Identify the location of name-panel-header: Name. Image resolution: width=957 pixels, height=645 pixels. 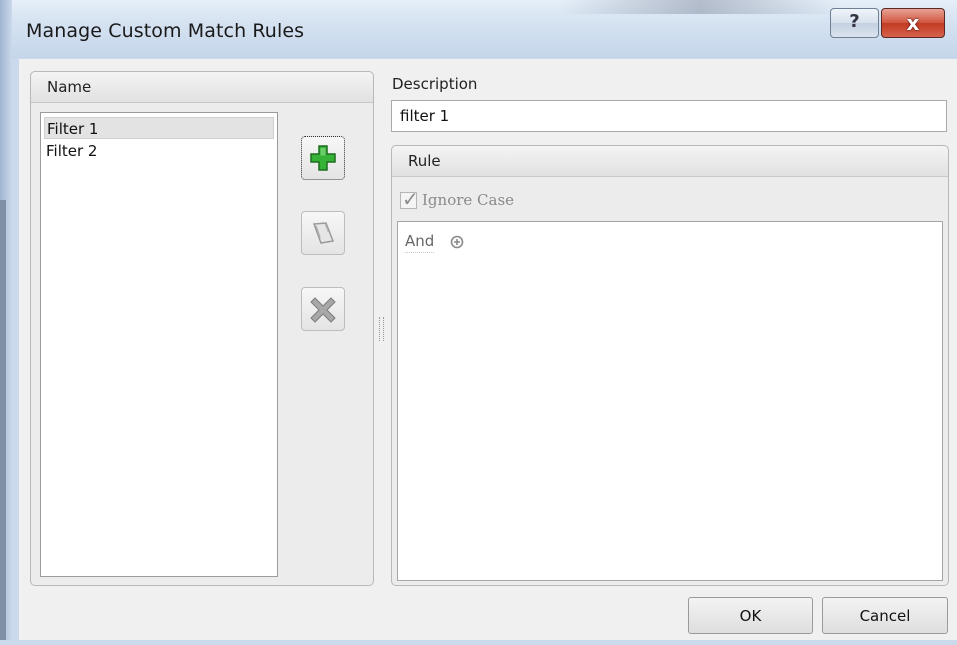
(202, 87).